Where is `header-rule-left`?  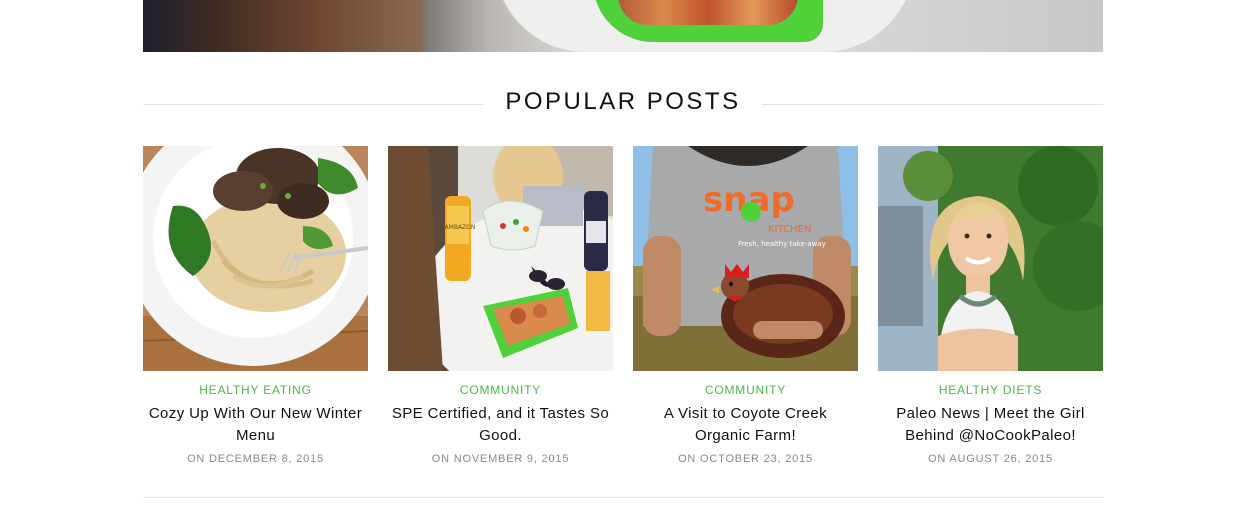 header-rule-left is located at coordinates (313, 104).